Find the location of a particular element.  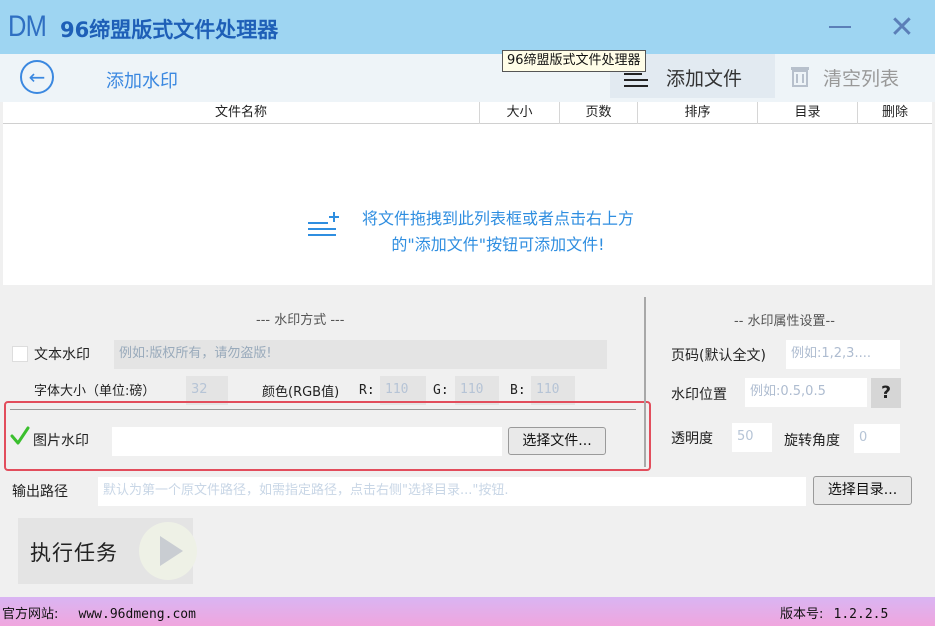

column-header-pages: 页数 is located at coordinates (599, 113).